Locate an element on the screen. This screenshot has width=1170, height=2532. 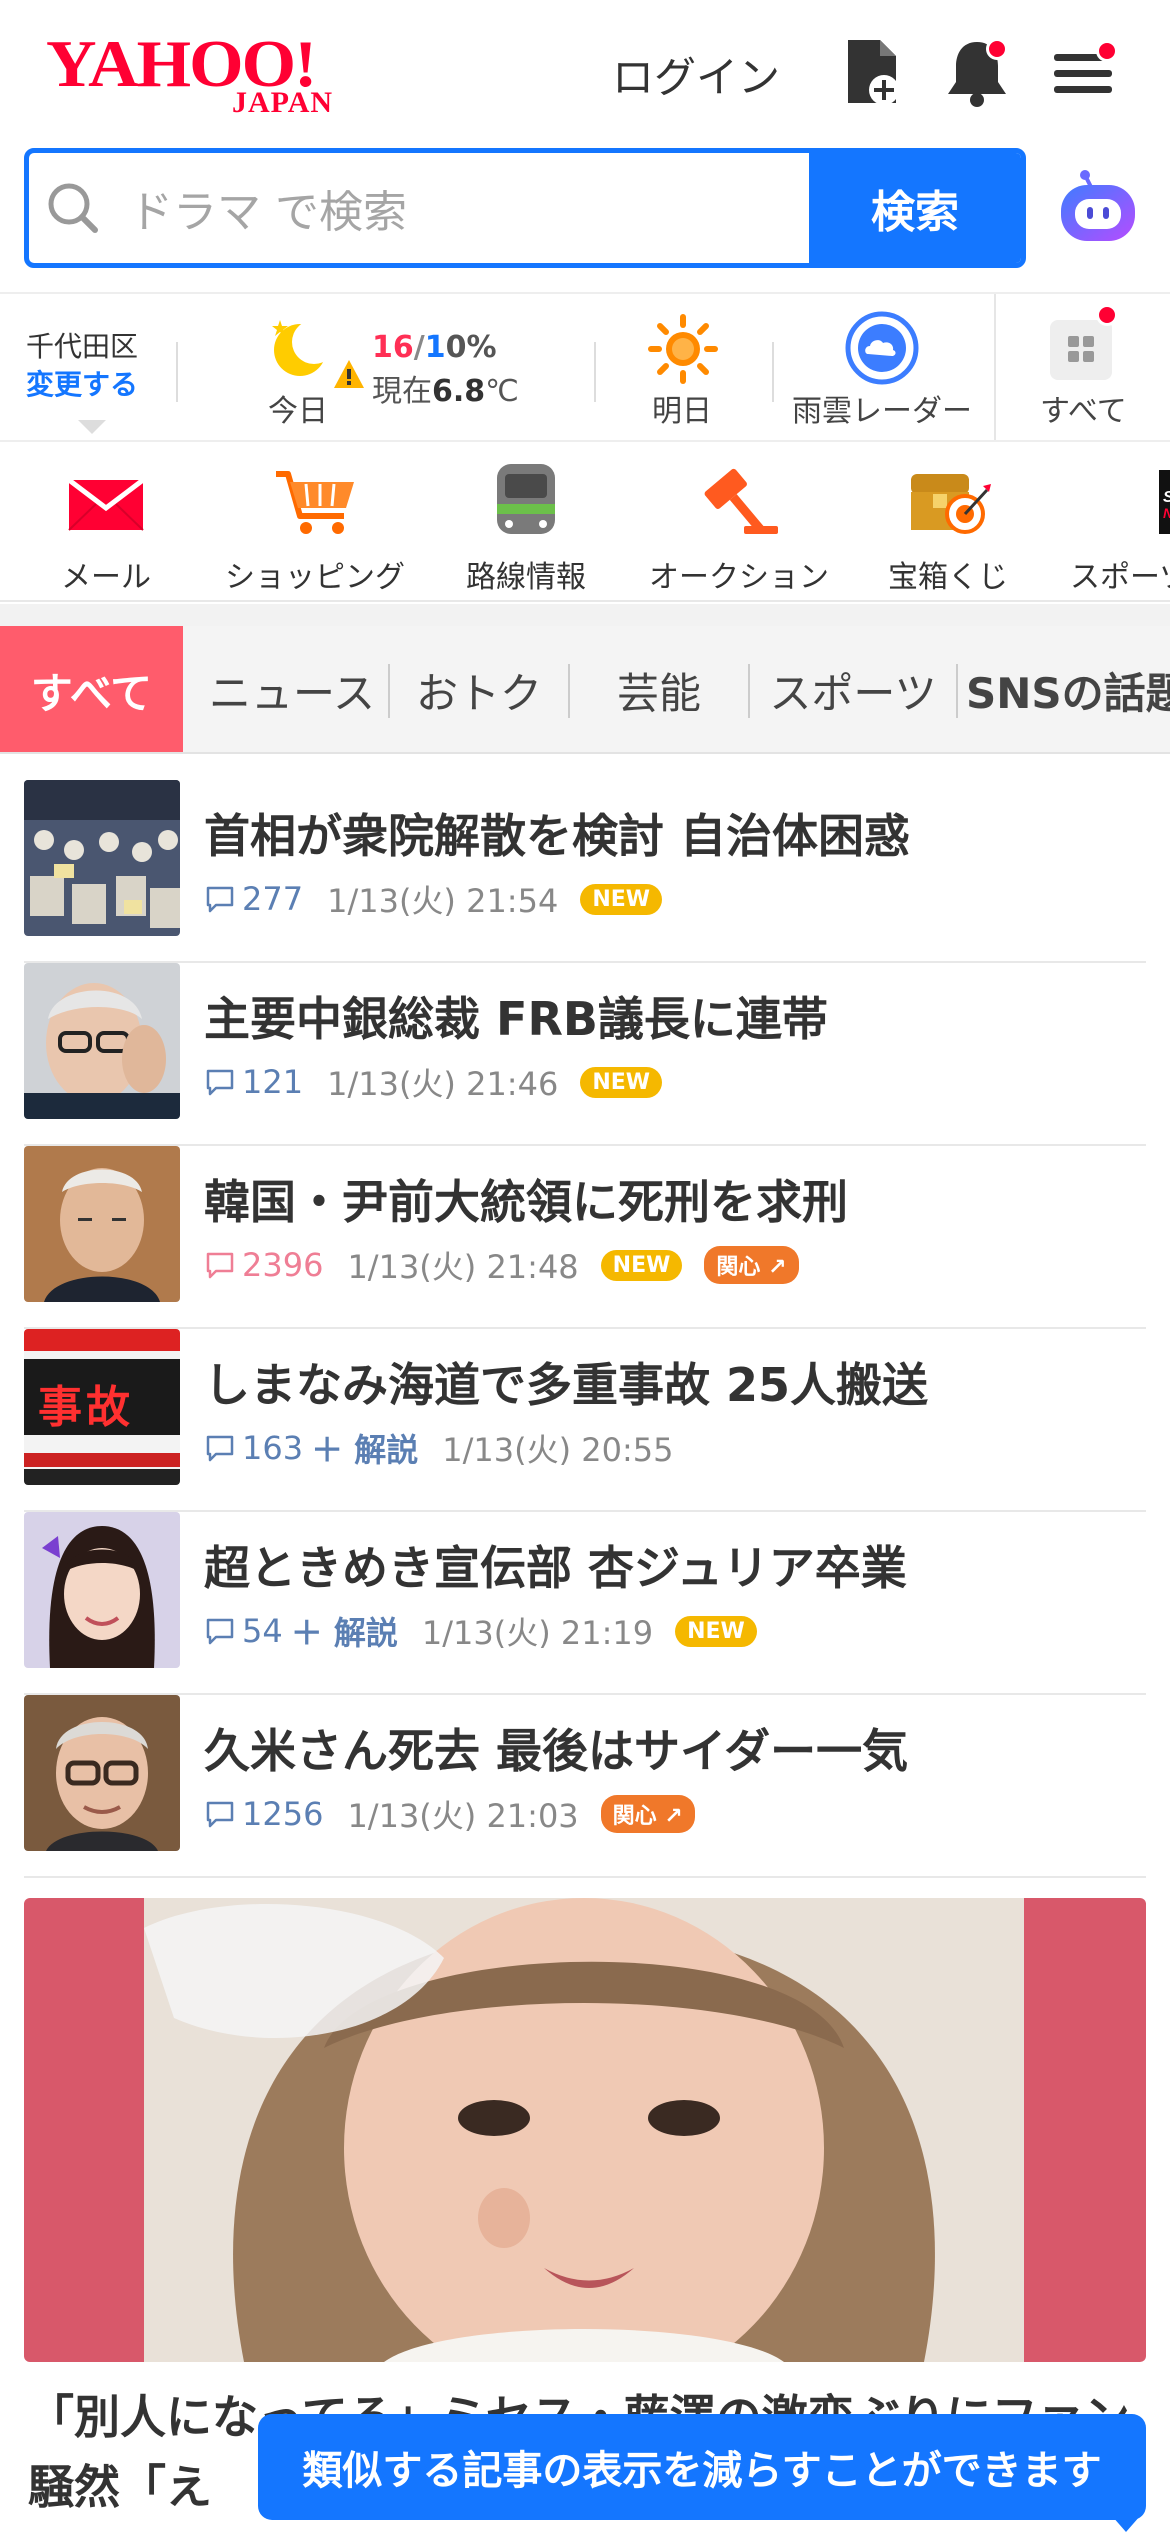
comment-count: 277 is located at coordinates (253, 899).